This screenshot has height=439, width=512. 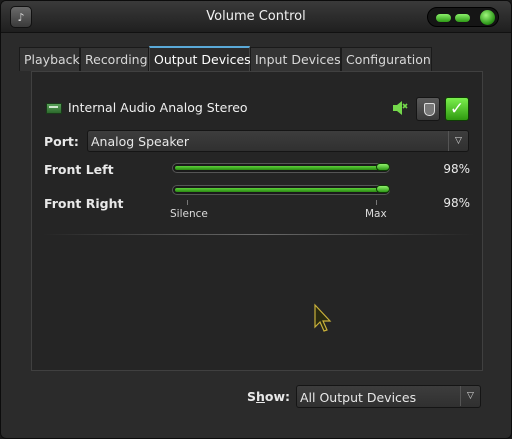 I want to click on minimize-icon, so click(x=443, y=18).